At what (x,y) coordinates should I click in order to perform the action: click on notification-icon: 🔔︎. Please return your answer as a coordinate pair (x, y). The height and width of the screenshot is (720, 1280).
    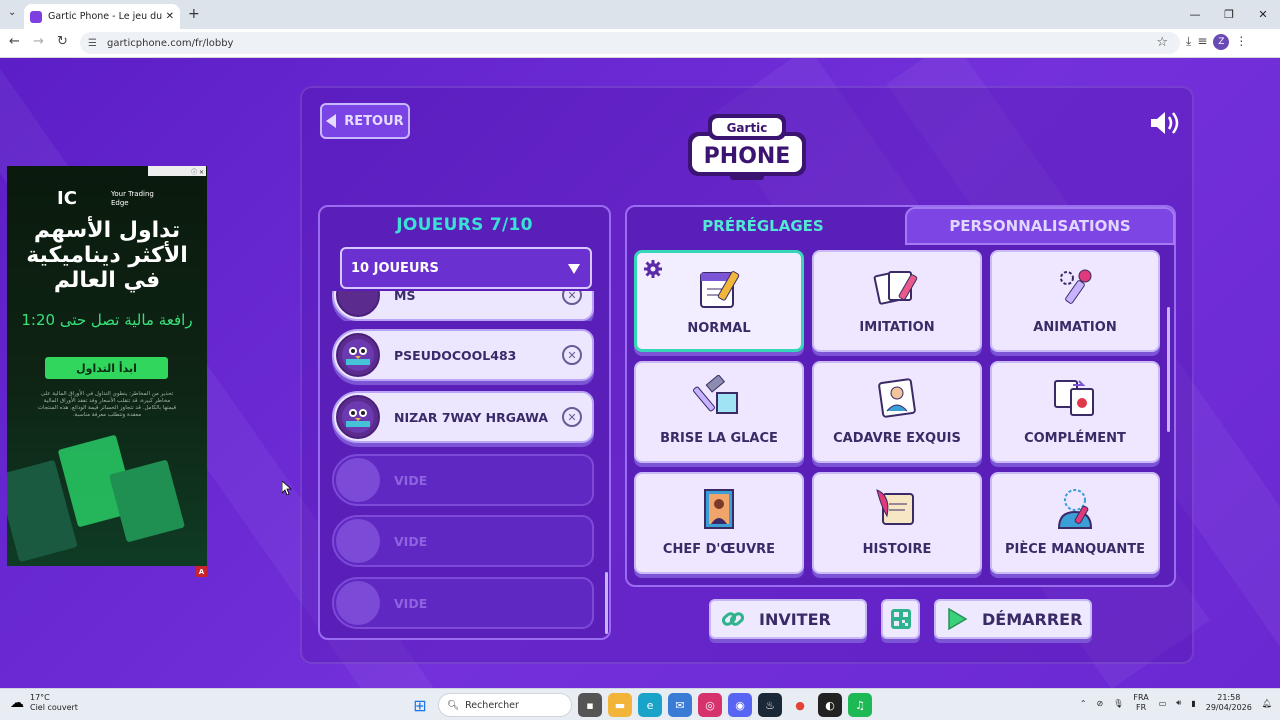
    Looking at the image, I should click on (1267, 703).